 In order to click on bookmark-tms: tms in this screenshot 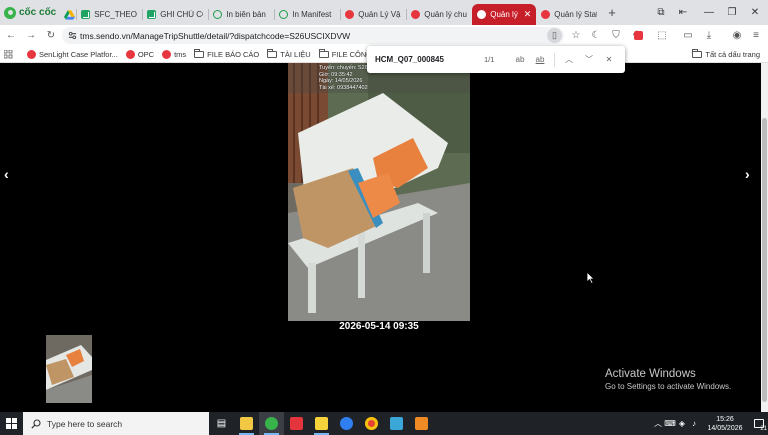, I will do `click(174, 54)`.